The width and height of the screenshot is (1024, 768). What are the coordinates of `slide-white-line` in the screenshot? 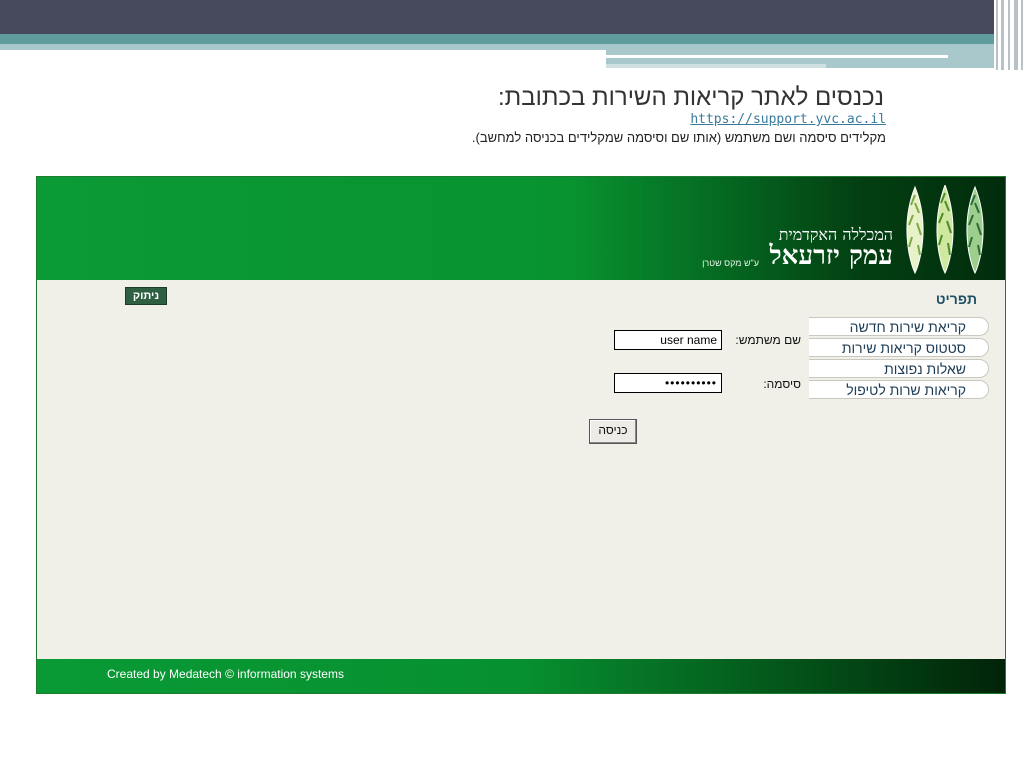 It's located at (777, 56).